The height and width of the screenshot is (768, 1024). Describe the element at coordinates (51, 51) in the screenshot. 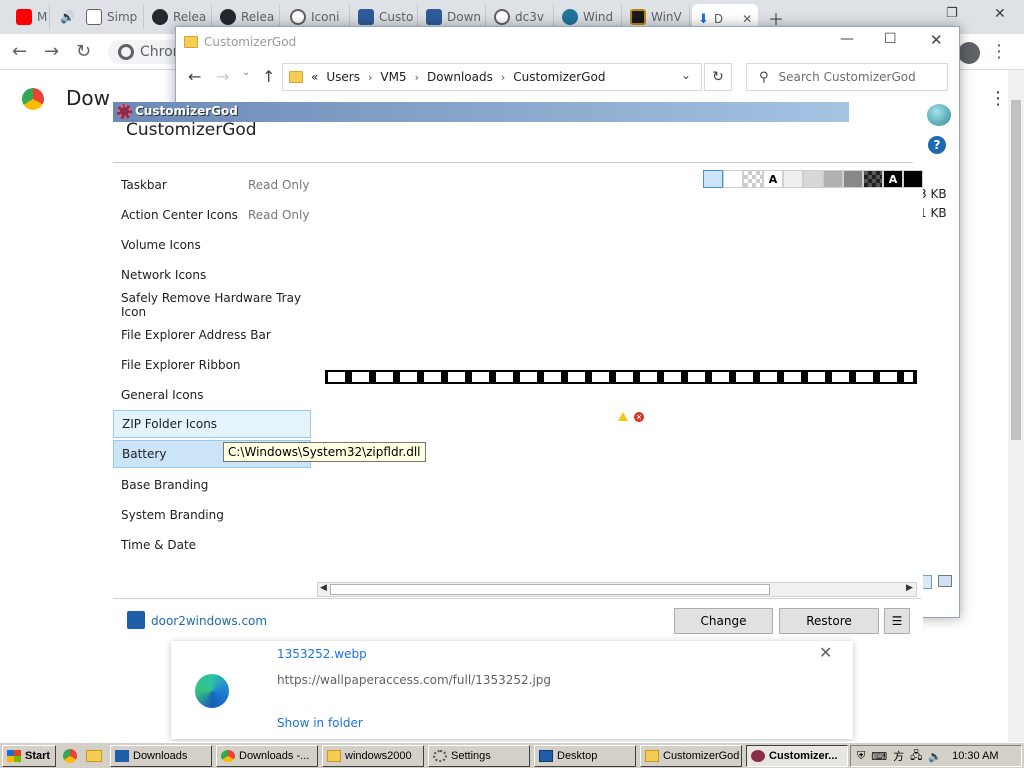

I see `forward-icon: →` at that location.